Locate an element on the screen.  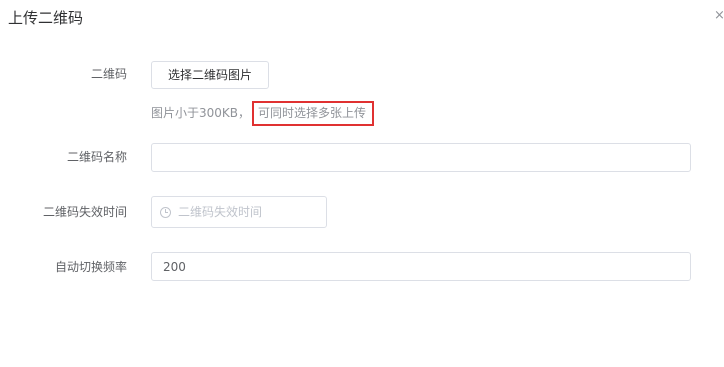
auto-switch-frequency-input is located at coordinates (421, 266).